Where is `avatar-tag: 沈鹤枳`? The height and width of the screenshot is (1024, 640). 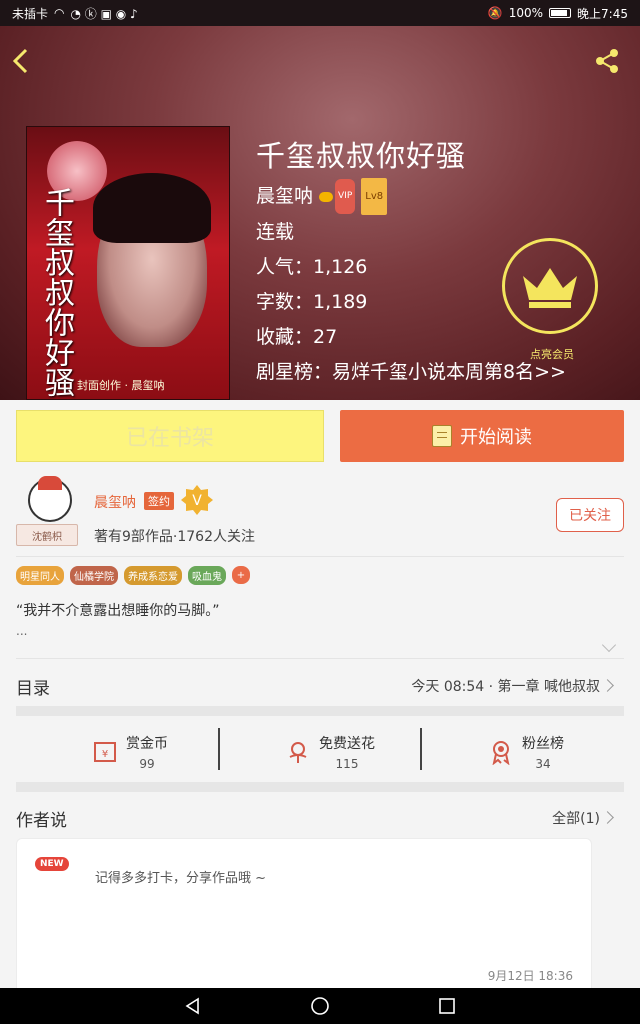
avatar-tag: 沈鹤枳 is located at coordinates (47, 535).